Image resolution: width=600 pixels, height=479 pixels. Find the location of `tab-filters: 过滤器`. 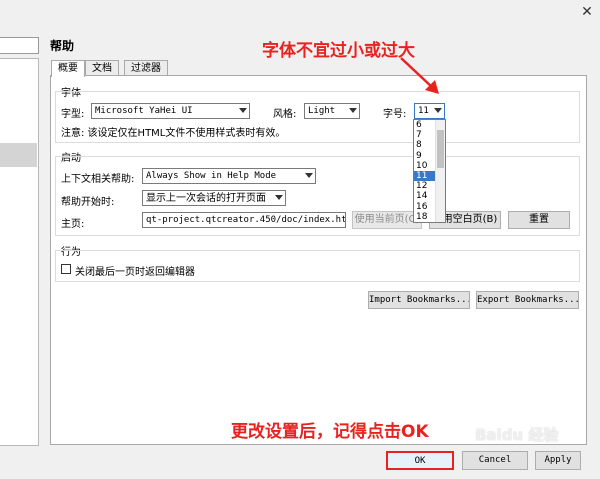

tab-filters: 过滤器 is located at coordinates (146, 68).